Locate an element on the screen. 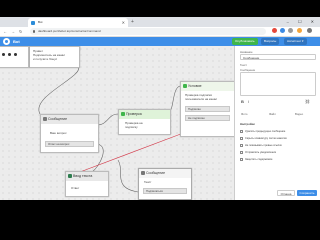  node-header: Проверка is located at coordinates (144, 114).